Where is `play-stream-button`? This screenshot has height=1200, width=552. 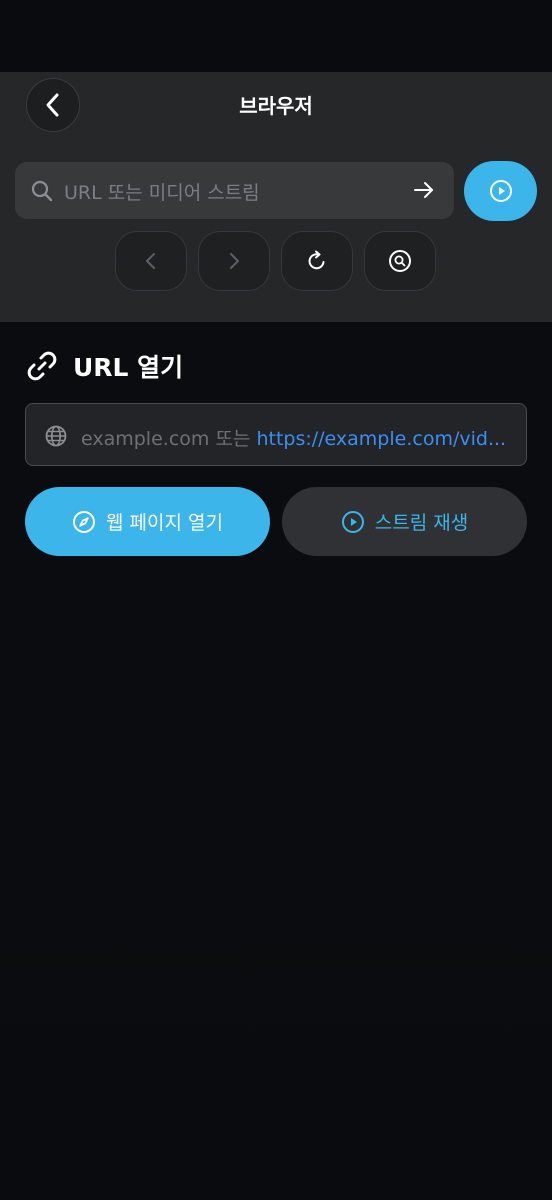
play-stream-button is located at coordinates (500, 191).